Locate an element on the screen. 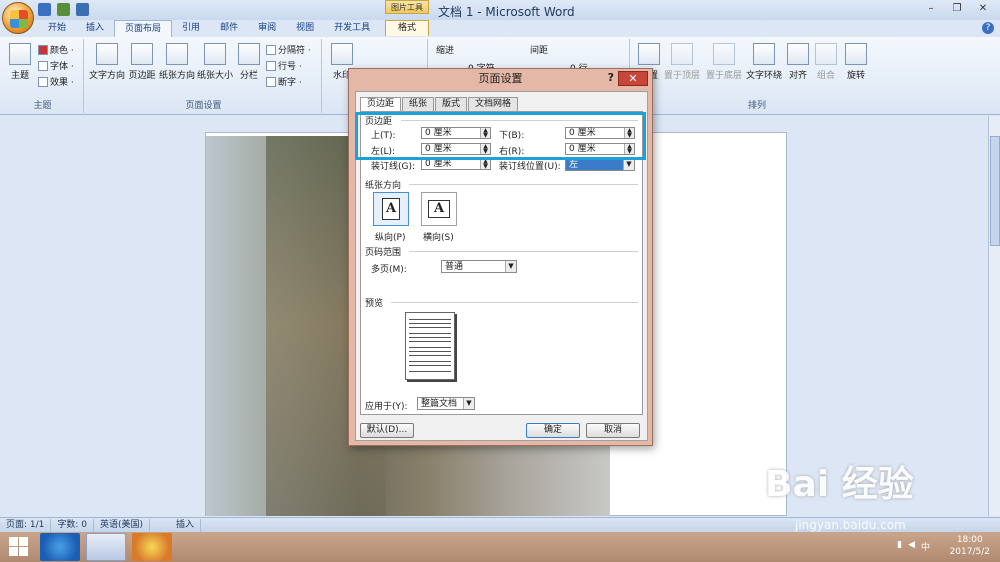  theme-group: 主题 颜色 · 字体 · 效果 · 主题 is located at coordinates (43, 76).